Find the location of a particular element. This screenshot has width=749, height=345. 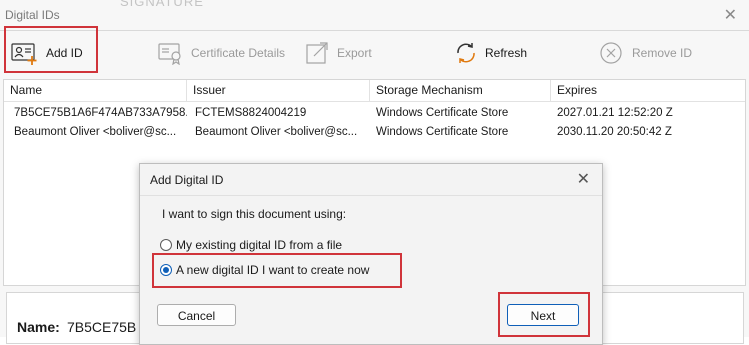

option-existing-id-label: My existing digital ID from a file is located at coordinates (259, 245).